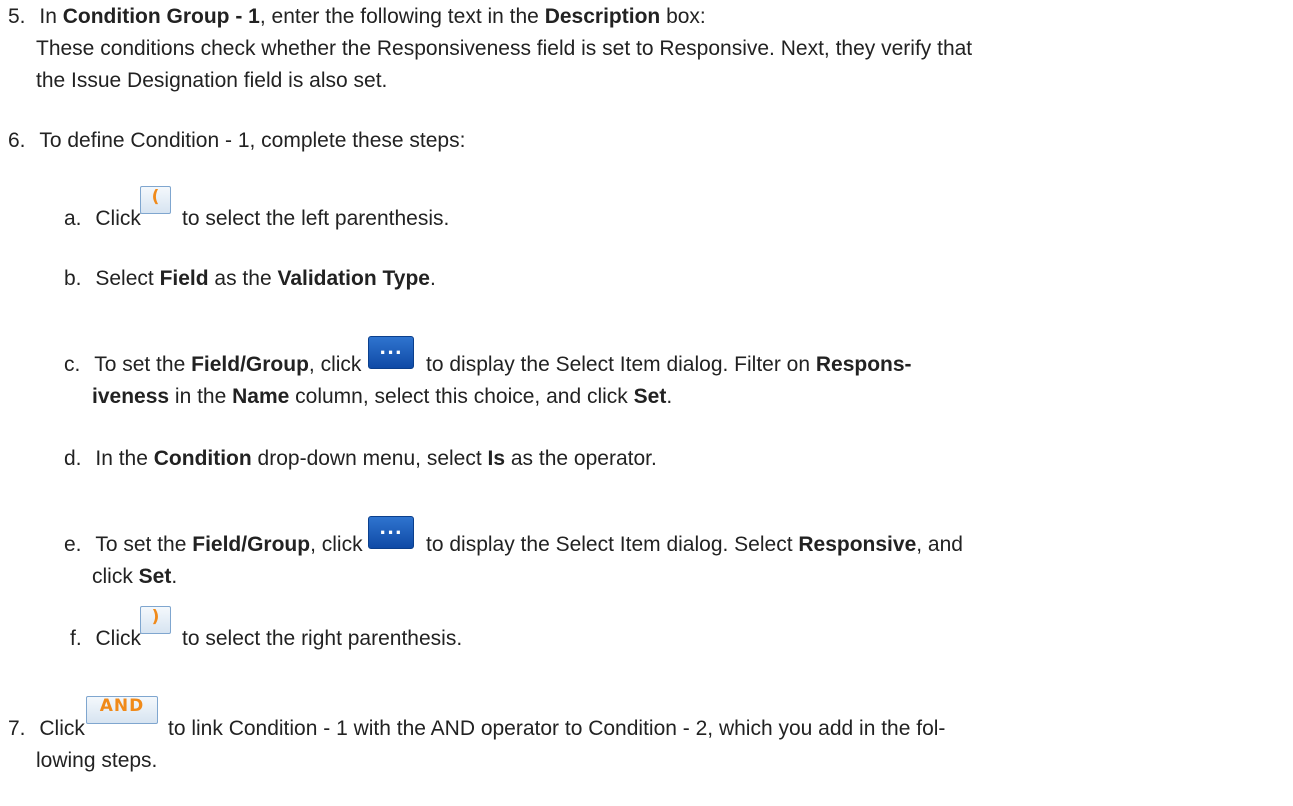 Image resolution: width=1293 pixels, height=806 pixels. What do you see at coordinates (73, 458) in the screenshot?
I see `step-6d-letter: d.` at bounding box center [73, 458].